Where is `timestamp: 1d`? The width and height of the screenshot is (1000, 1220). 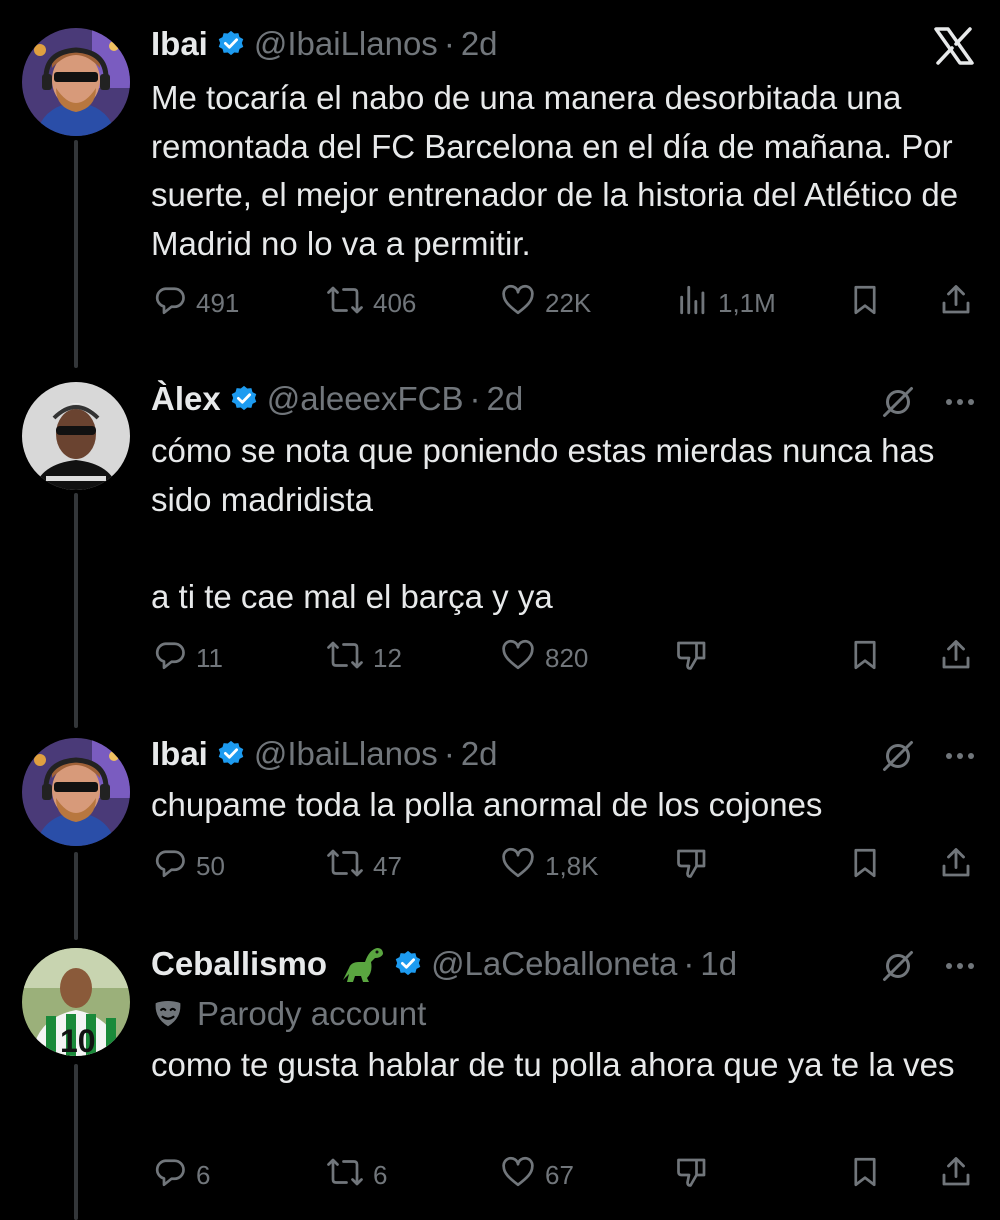 timestamp: 1d is located at coordinates (718, 964).